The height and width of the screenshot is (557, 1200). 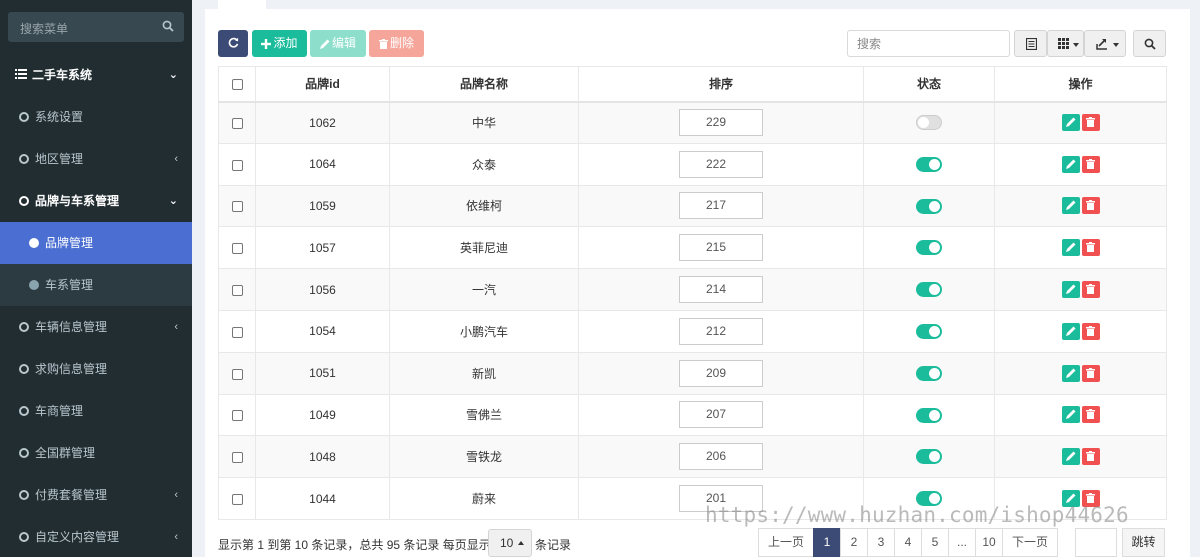 What do you see at coordinates (168, 26) in the screenshot?
I see `search-icon` at bounding box center [168, 26].